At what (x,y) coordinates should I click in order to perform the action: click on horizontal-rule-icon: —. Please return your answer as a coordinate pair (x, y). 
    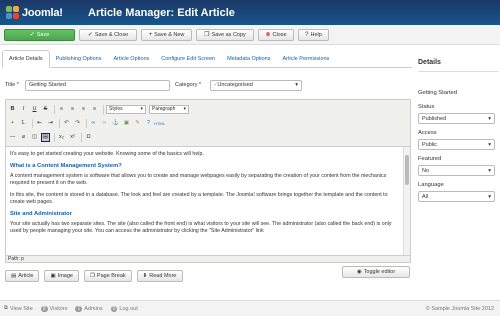
    Looking at the image, I should click on (12, 137).